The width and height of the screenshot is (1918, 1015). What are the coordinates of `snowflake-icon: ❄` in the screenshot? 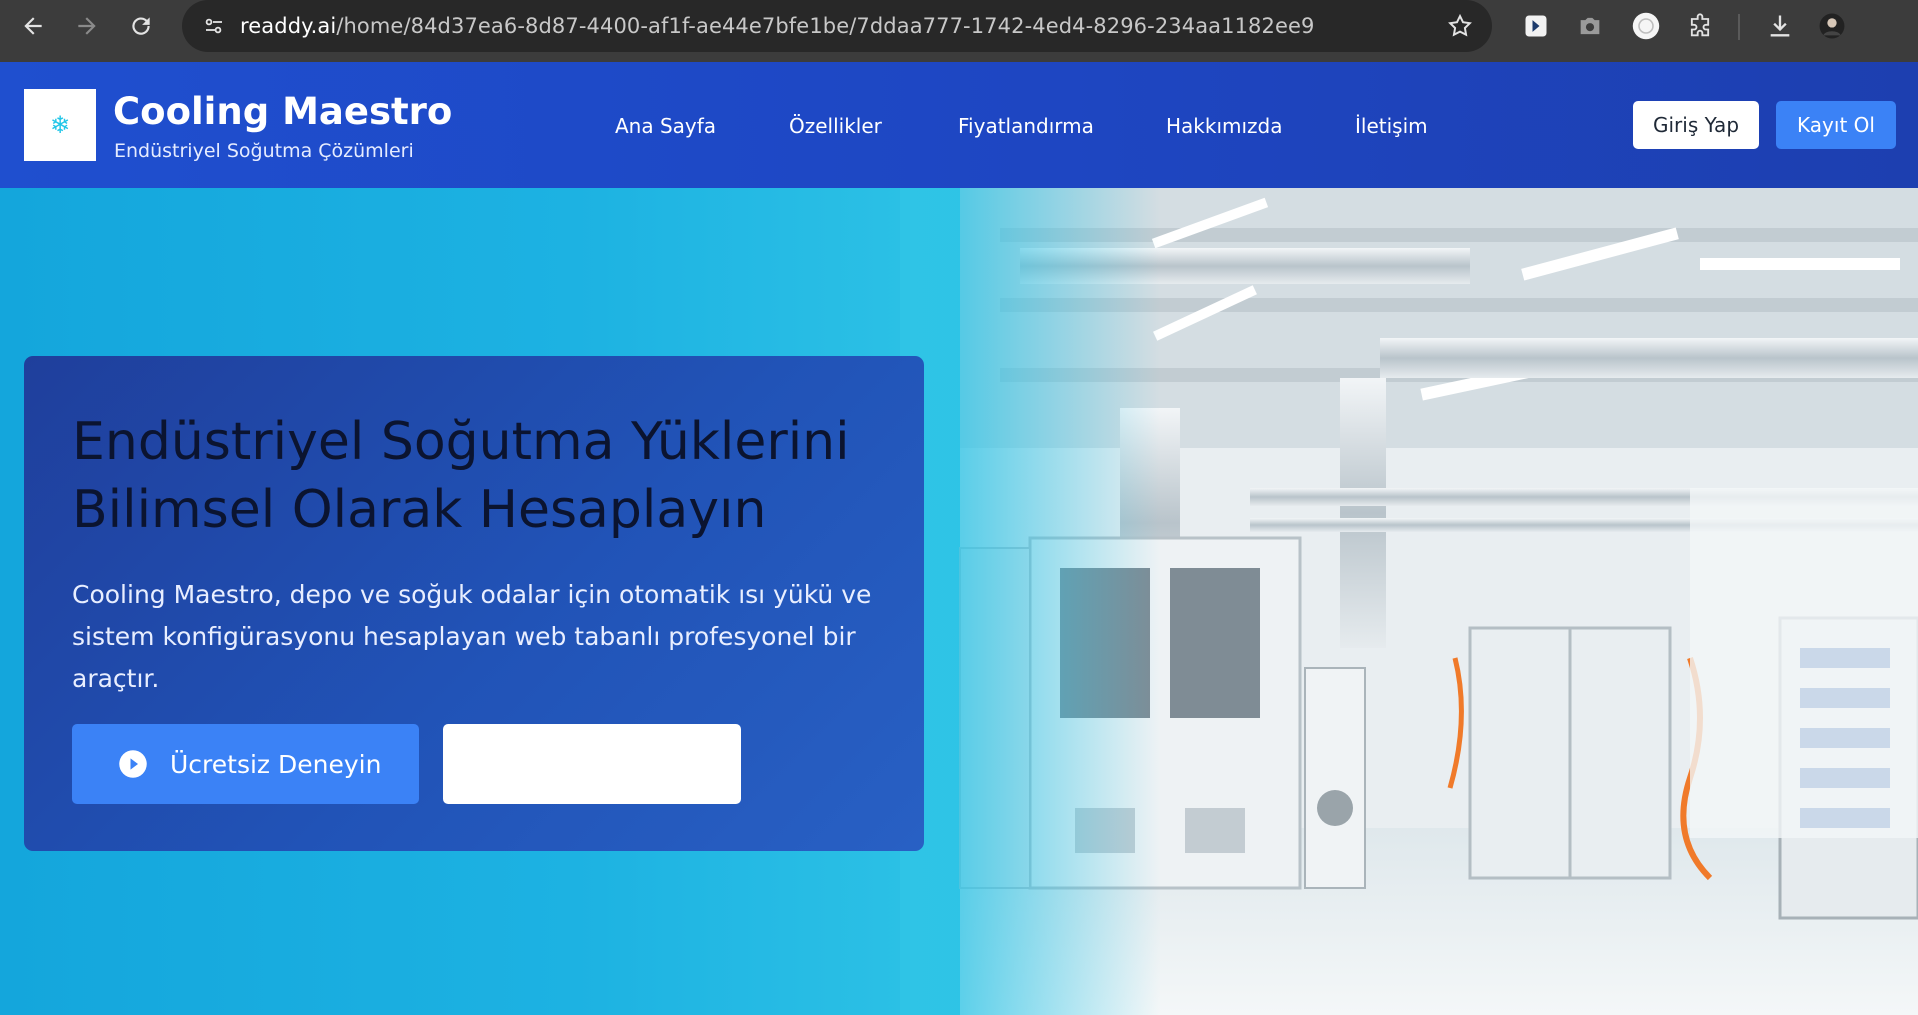 It's located at (60, 125).